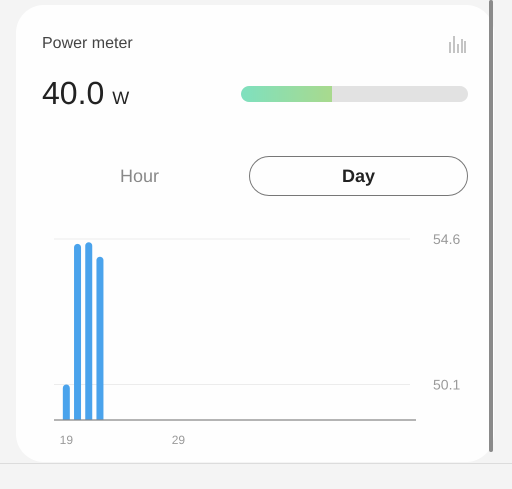  What do you see at coordinates (179, 440) in the screenshot?
I see `x-axis-label: 29` at bounding box center [179, 440].